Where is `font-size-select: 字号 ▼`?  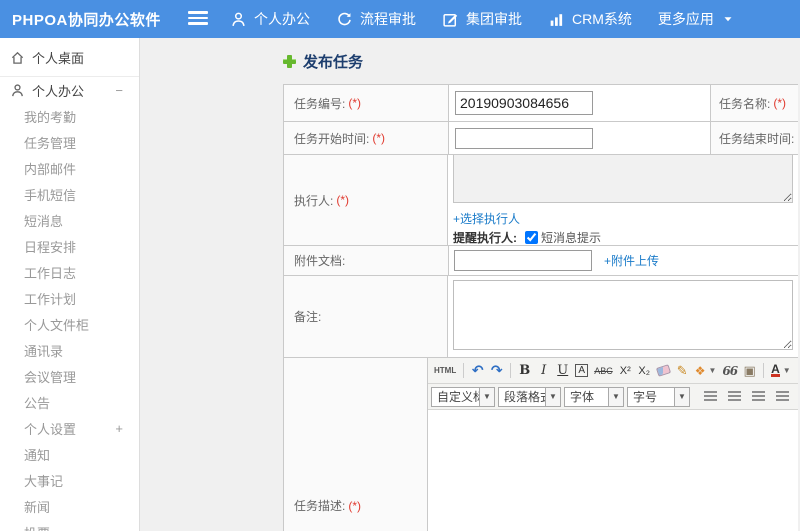 font-size-select: 字号 ▼ is located at coordinates (658, 396).